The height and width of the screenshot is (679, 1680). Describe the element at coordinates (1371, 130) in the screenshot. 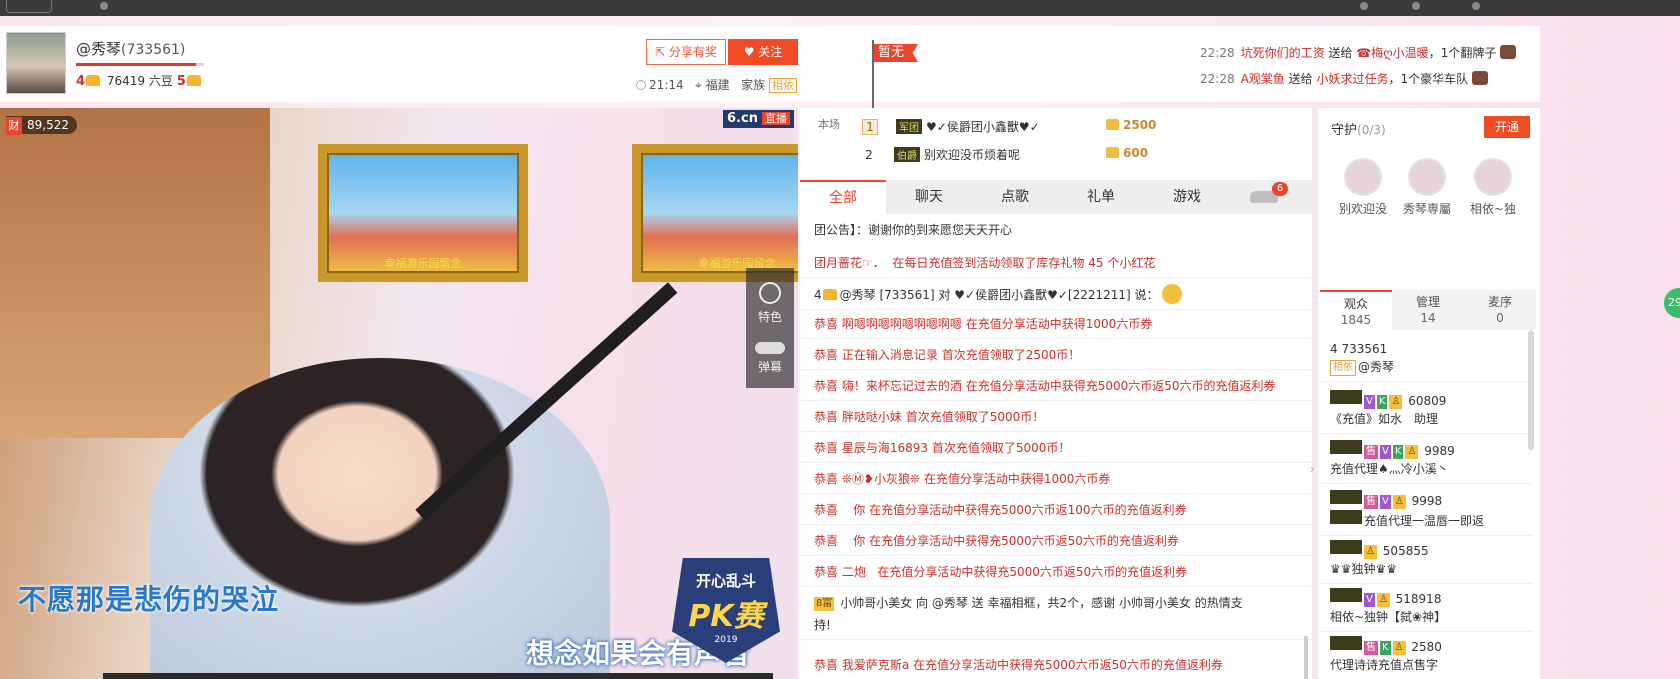

I see `guard-count: (0/3)` at that location.